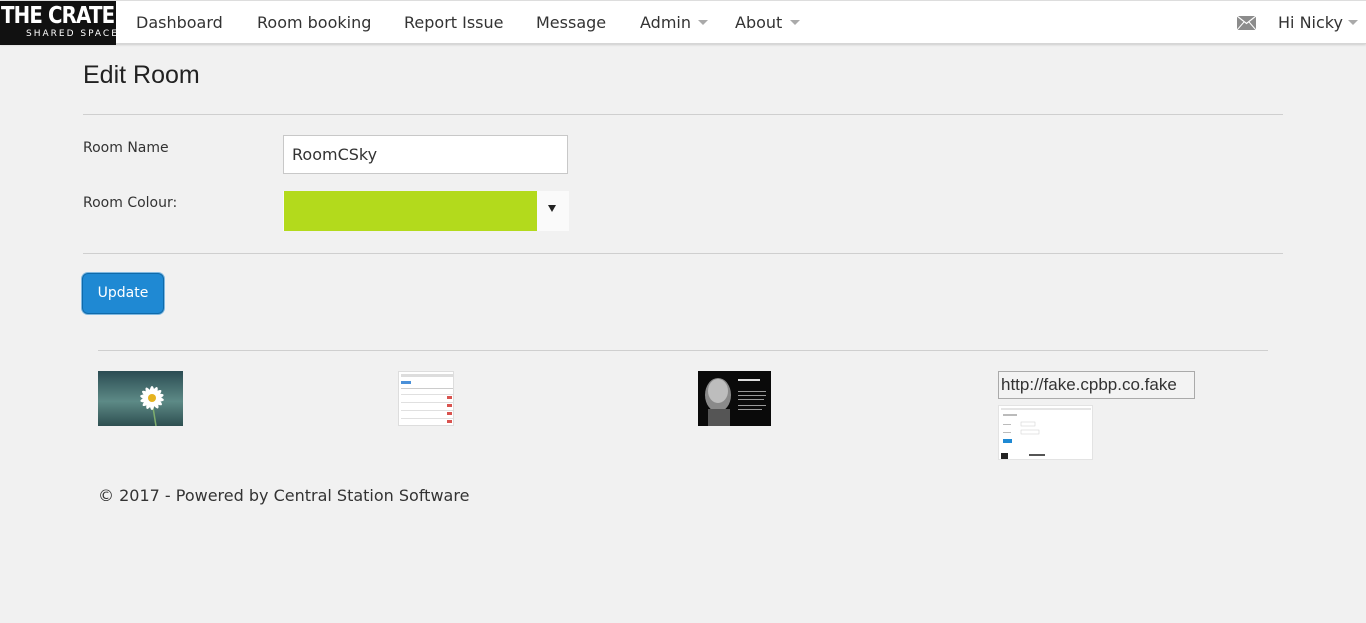 The height and width of the screenshot is (623, 1366). I want to click on portrait-quote-image, so click(734, 398).